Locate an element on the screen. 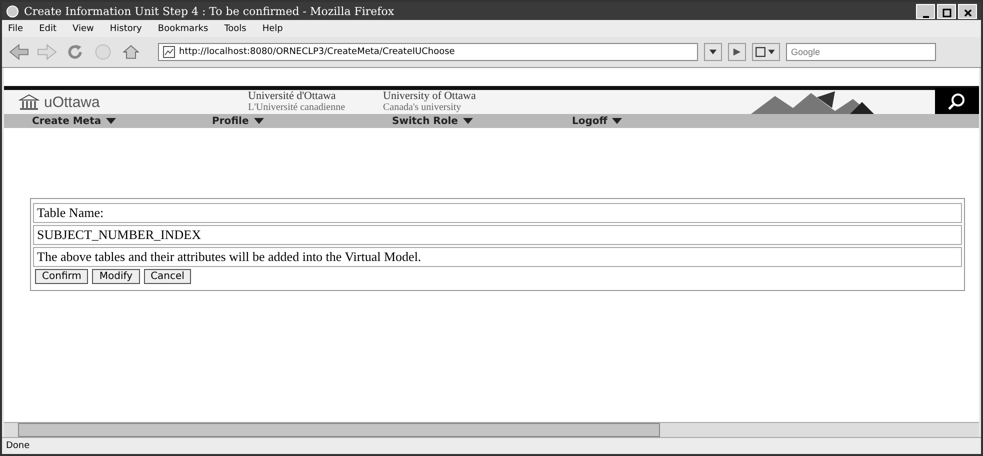  university-tagline: Canada's university is located at coordinates (422, 107).